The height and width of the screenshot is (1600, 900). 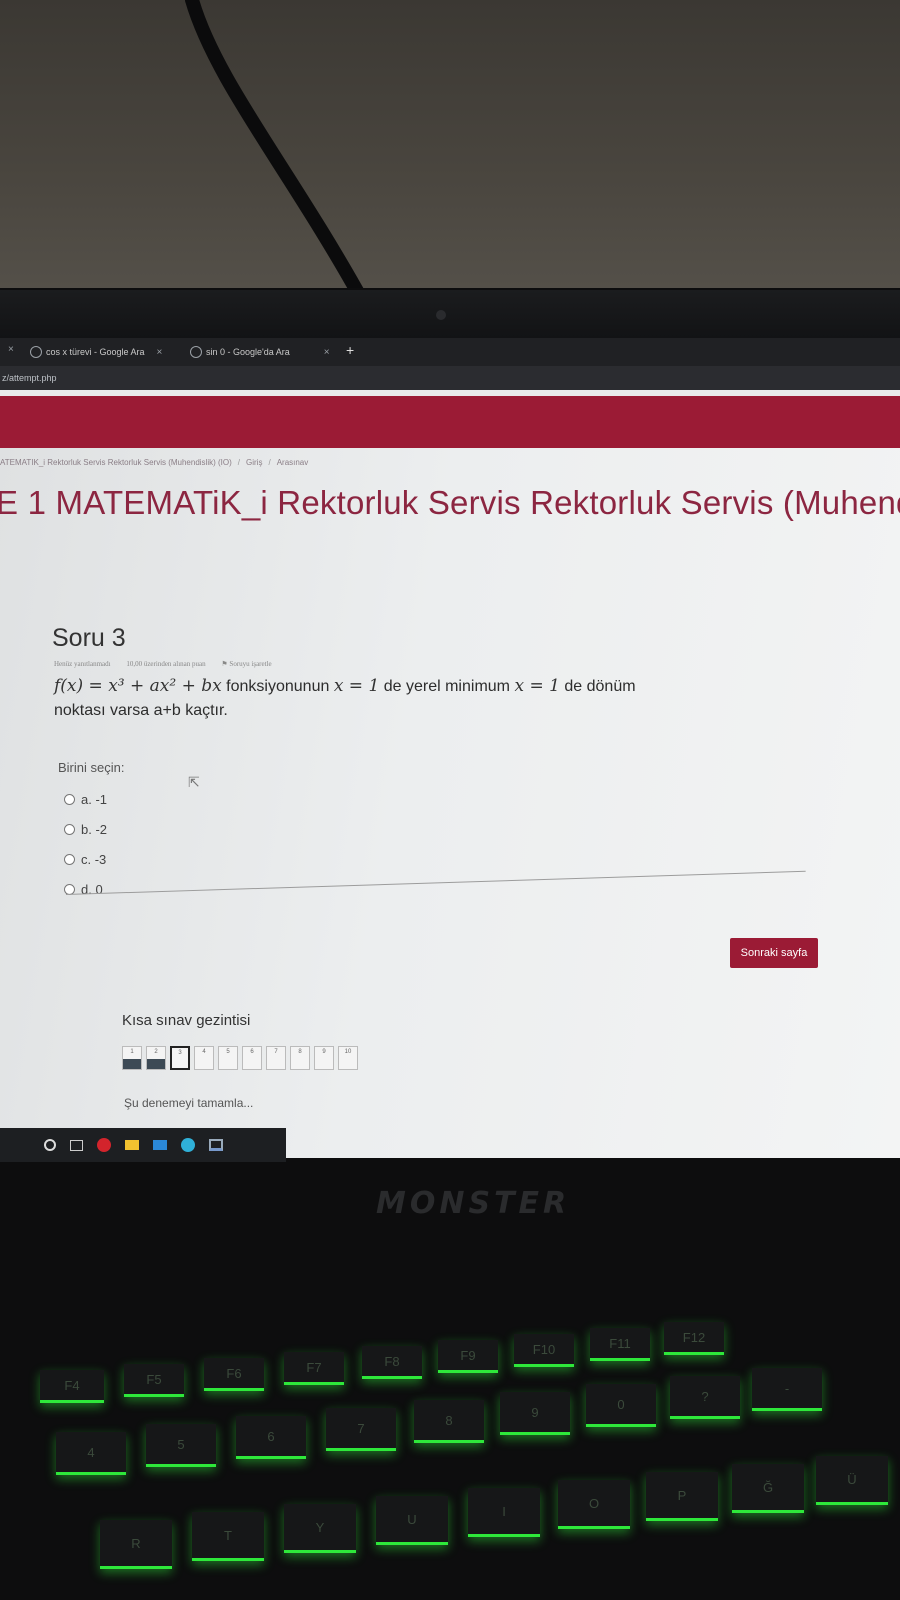 What do you see at coordinates (449, 1421) in the screenshot?
I see `keyboard-key: 8` at bounding box center [449, 1421].